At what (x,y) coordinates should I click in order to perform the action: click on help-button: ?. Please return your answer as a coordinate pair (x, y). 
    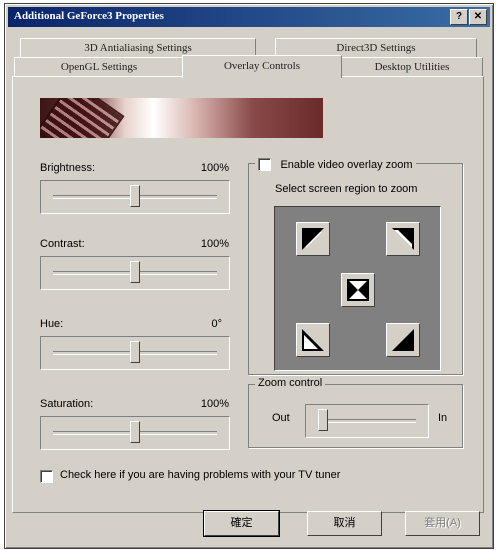
    Looking at the image, I should click on (459, 17).